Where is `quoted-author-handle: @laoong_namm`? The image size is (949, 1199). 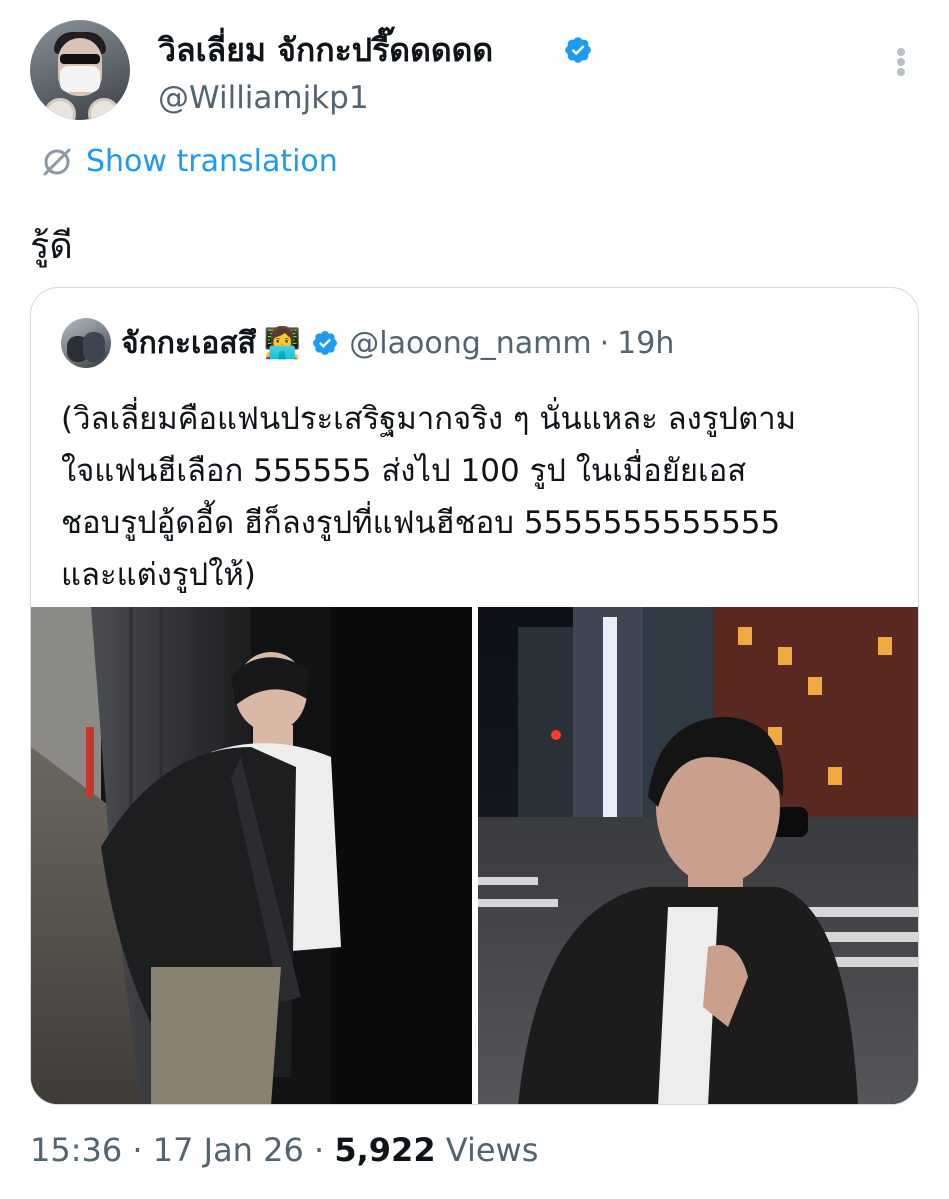
quoted-author-handle: @laoong_namm is located at coordinates (470, 343).